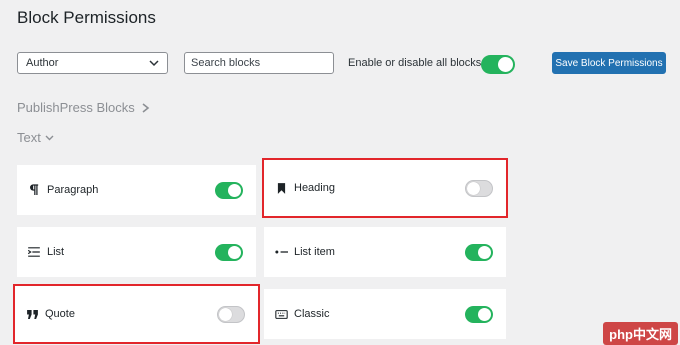 This screenshot has height=345, width=680. Describe the element at coordinates (609, 63) in the screenshot. I see `save-button: Save Block Permissions` at that location.